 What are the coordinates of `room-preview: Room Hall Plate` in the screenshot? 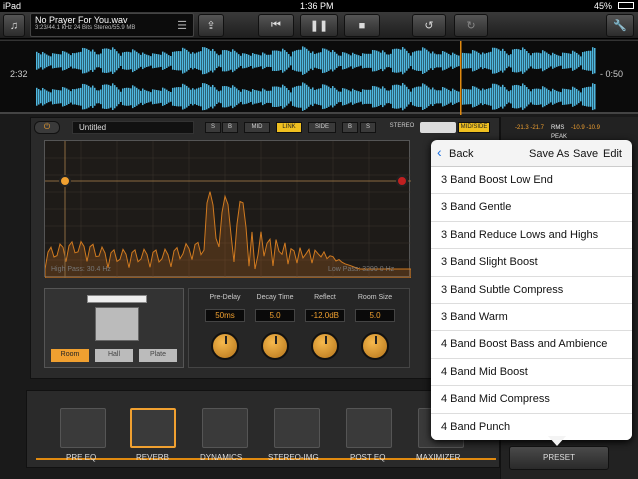 It's located at (114, 328).